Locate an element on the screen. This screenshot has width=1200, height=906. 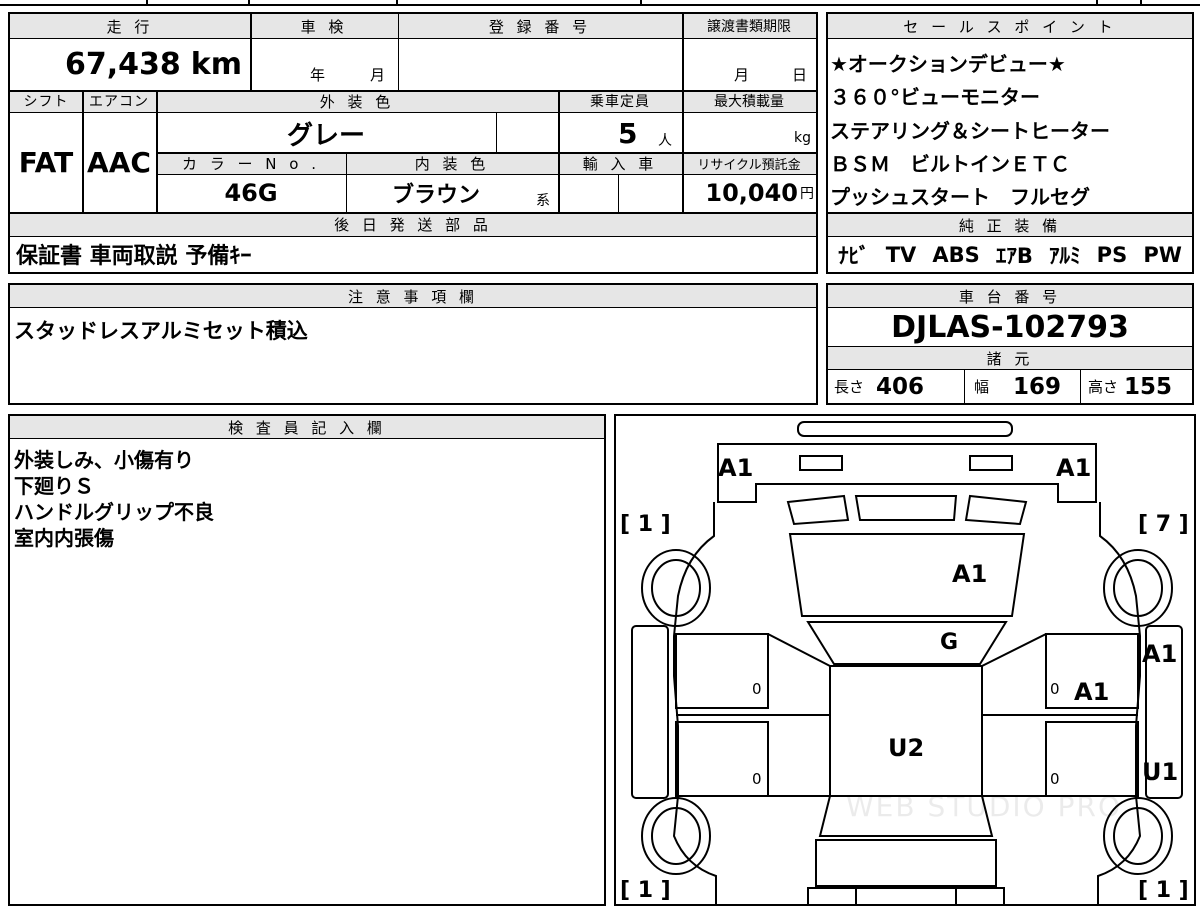
damage-mark-right-side-rear: U1 is located at coordinates (1160, 772).